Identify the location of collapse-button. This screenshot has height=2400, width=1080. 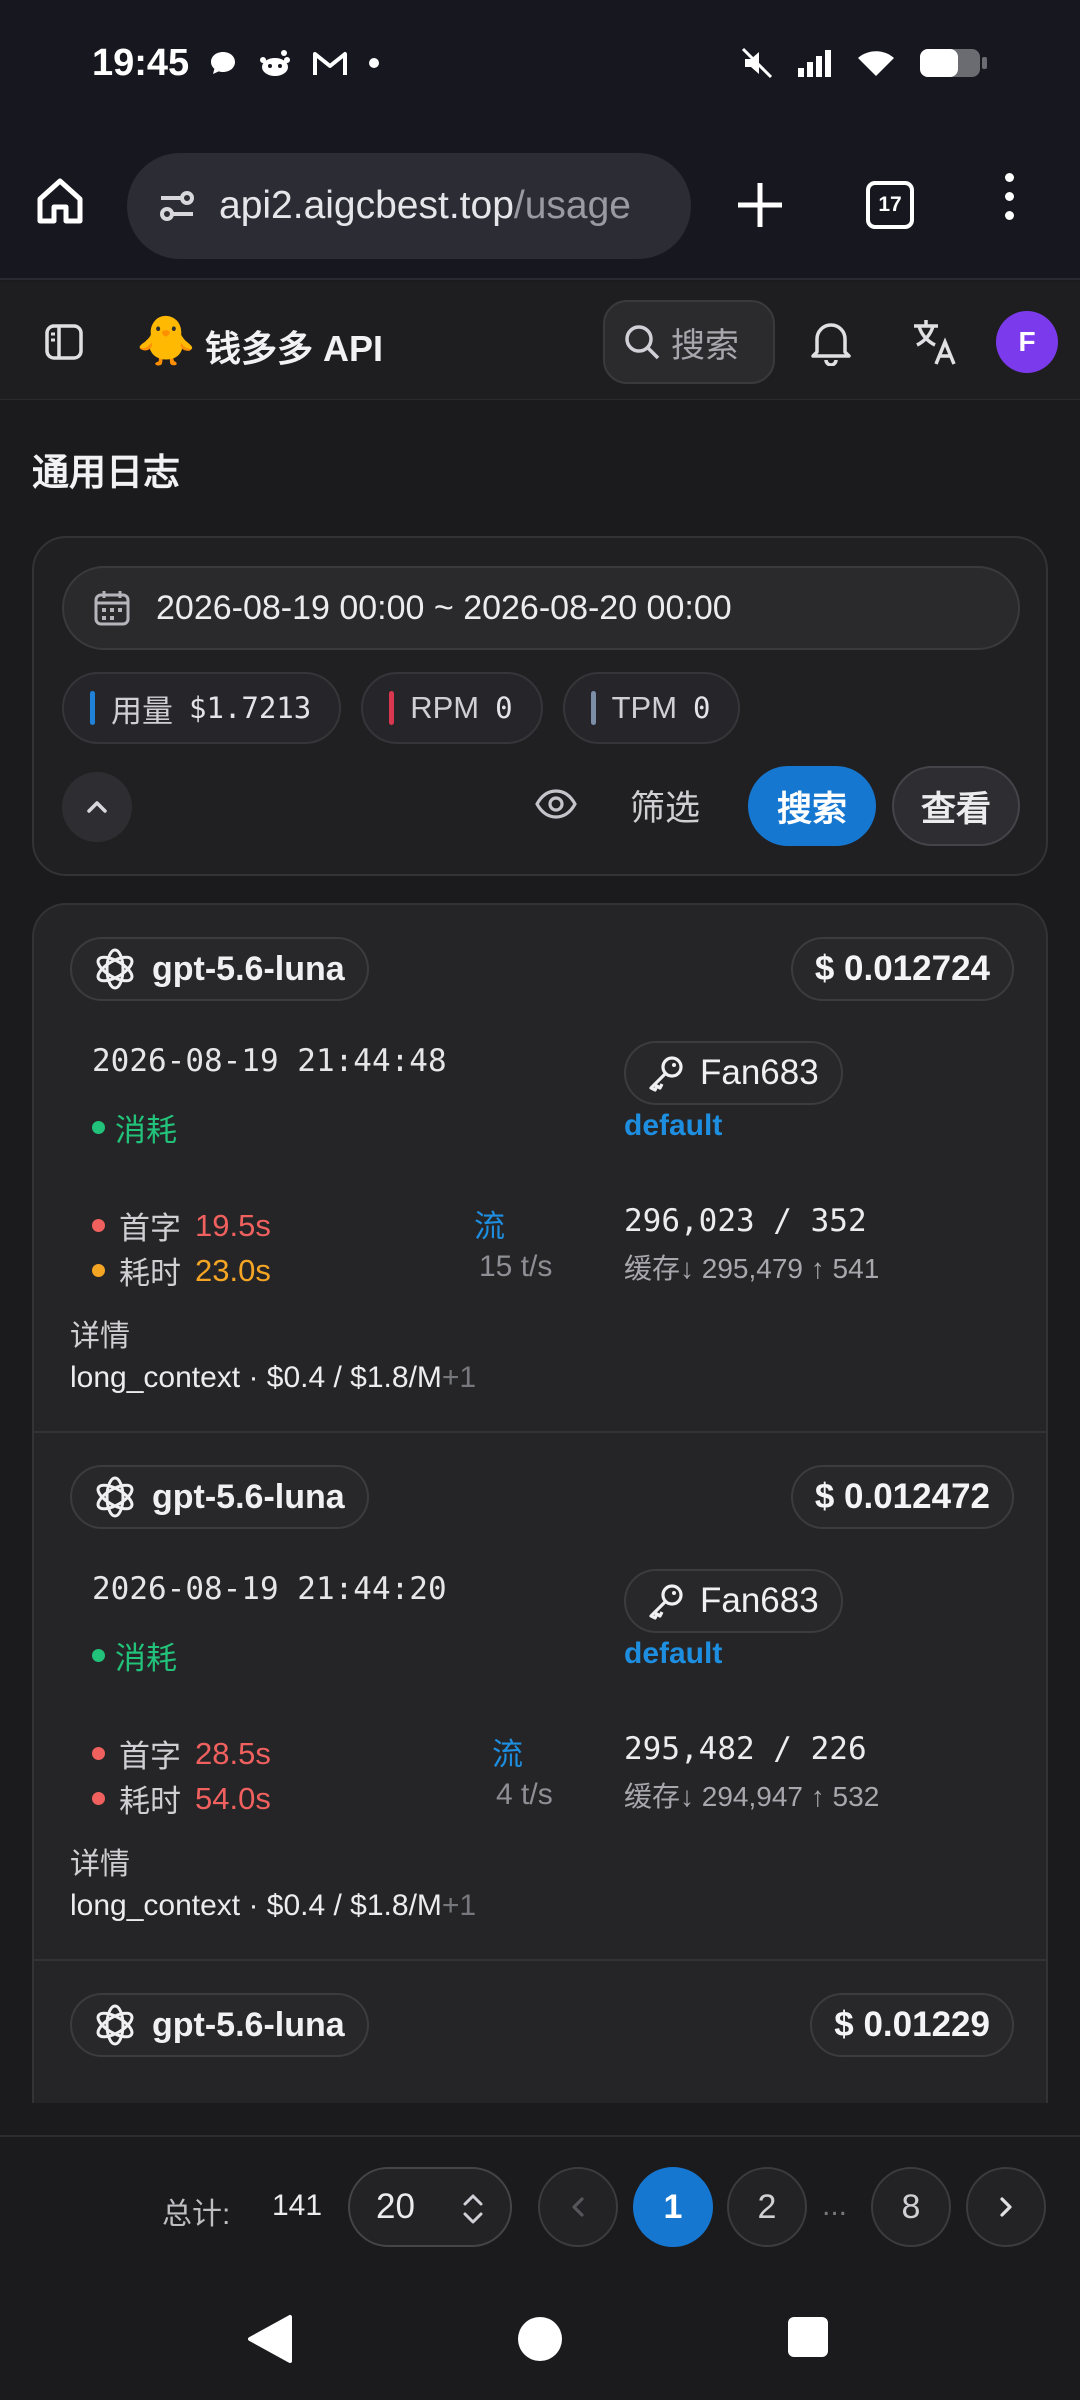
(97, 807).